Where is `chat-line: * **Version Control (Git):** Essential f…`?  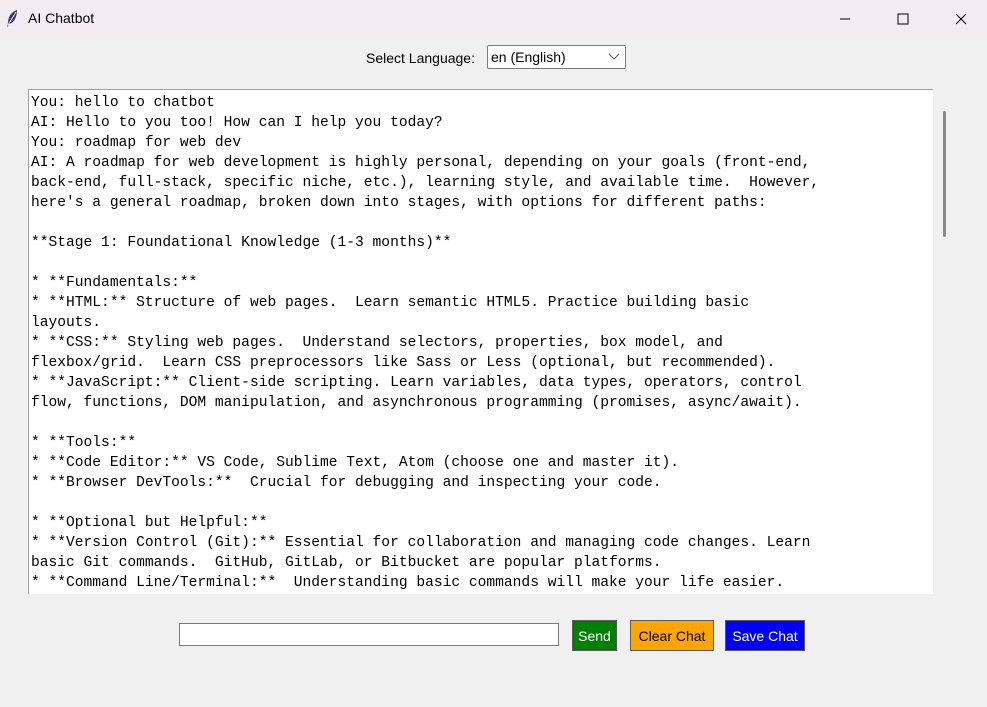
chat-line: * **Version Control (Git):** Essential f… is located at coordinates (421, 543).